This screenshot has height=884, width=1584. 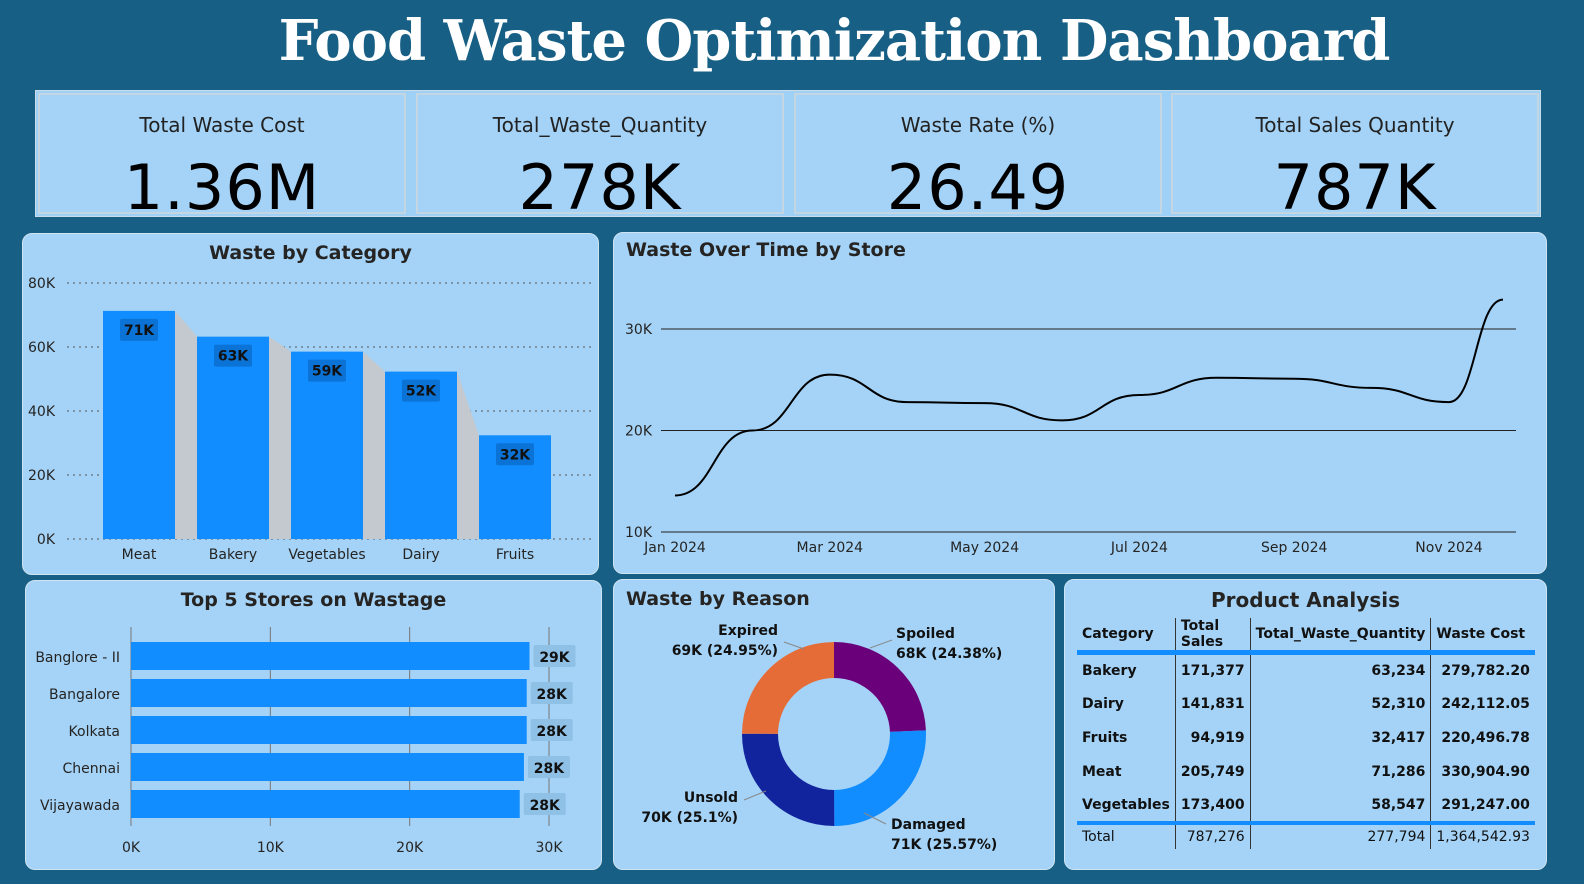 I want to click on table-cell: 173,400, so click(x=1212, y=805).